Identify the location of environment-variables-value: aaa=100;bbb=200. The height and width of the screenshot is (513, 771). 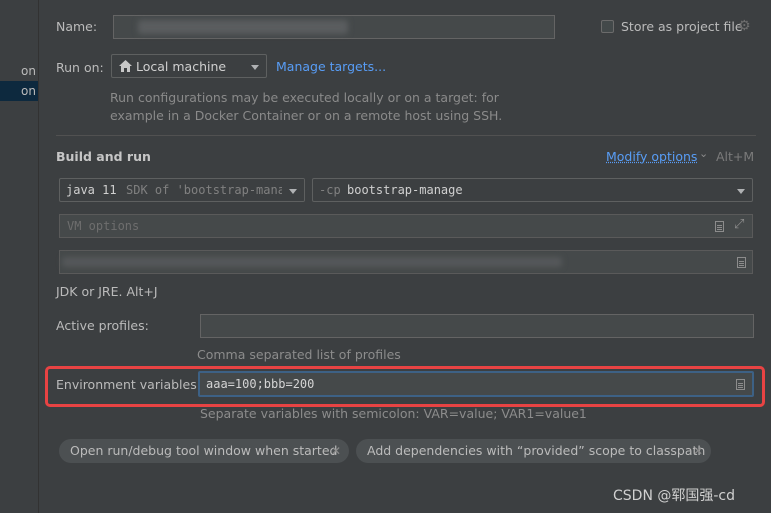
(260, 384).